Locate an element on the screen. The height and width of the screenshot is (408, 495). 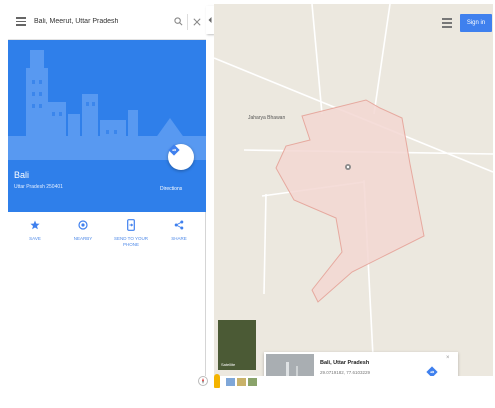
star-icon is located at coordinates (35, 225).